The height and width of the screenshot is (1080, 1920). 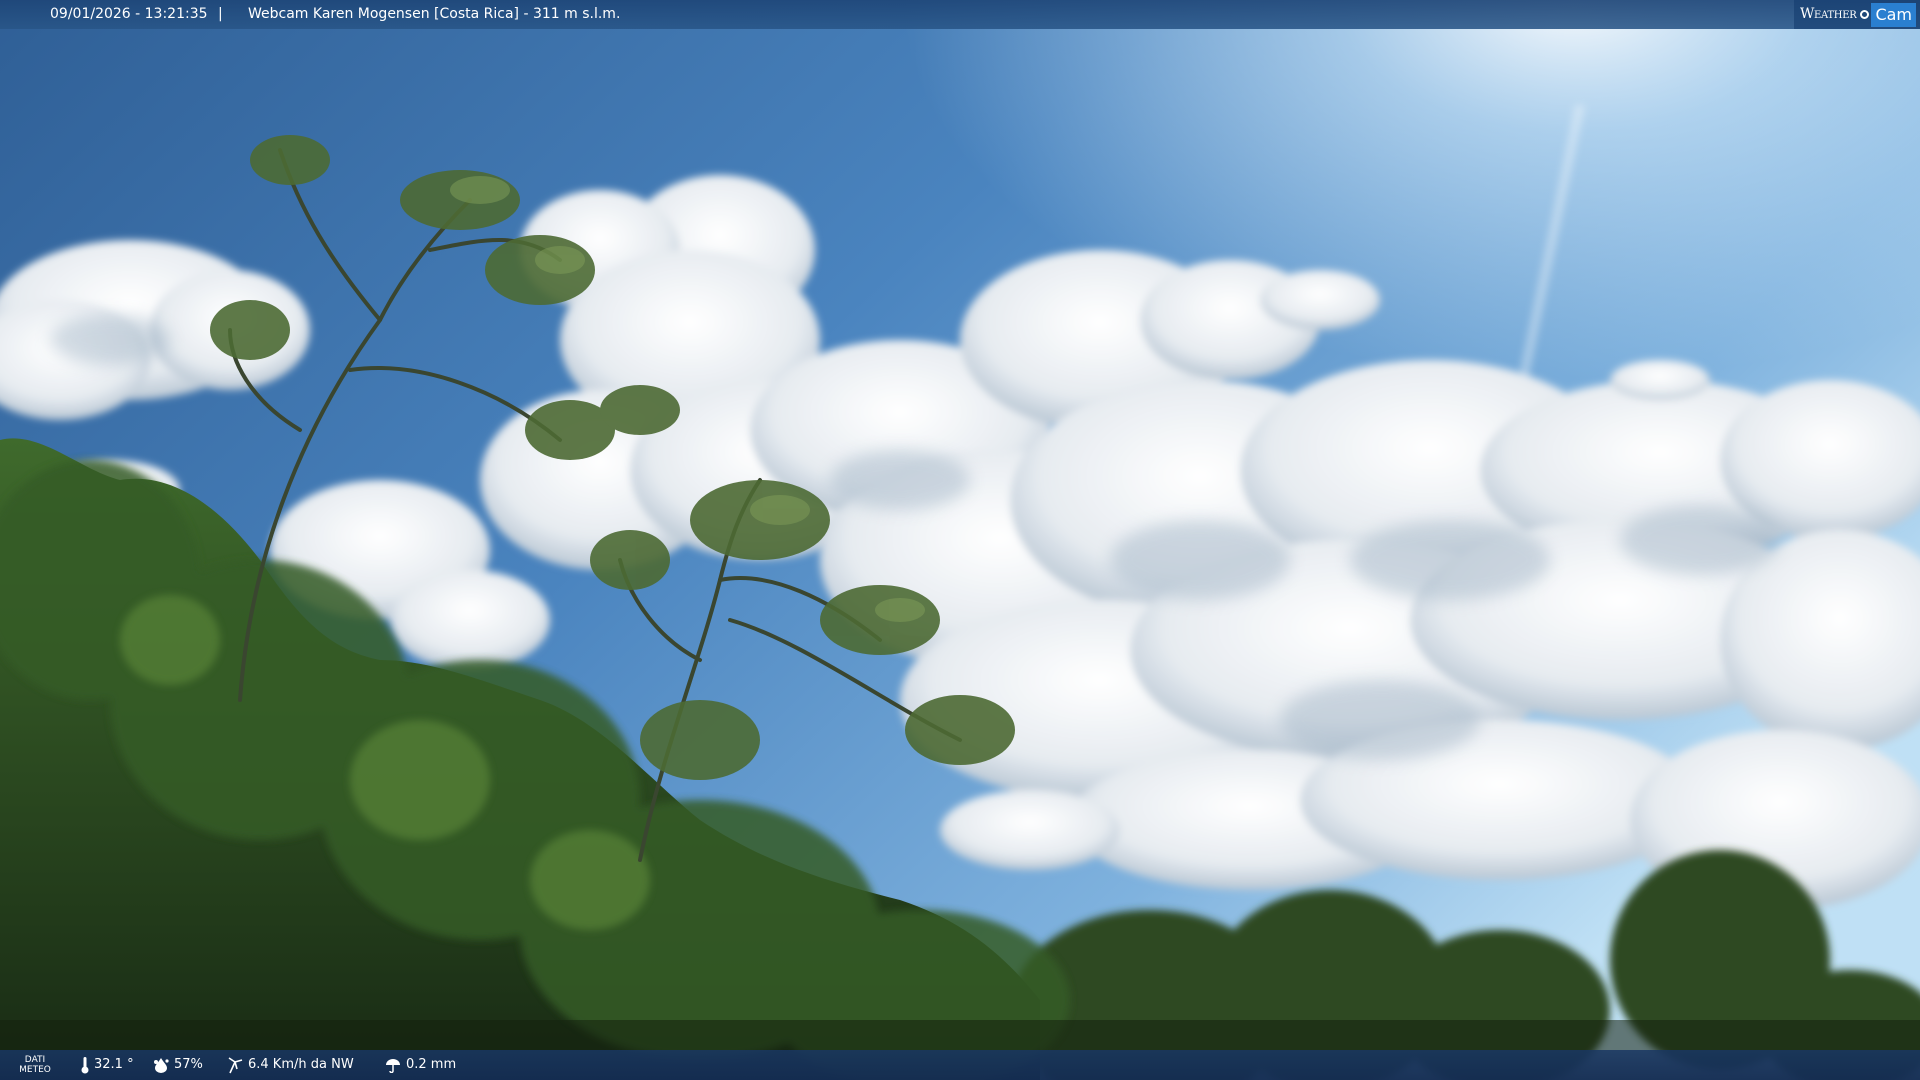 What do you see at coordinates (393, 1066) in the screenshot?
I see `rain-icon` at bounding box center [393, 1066].